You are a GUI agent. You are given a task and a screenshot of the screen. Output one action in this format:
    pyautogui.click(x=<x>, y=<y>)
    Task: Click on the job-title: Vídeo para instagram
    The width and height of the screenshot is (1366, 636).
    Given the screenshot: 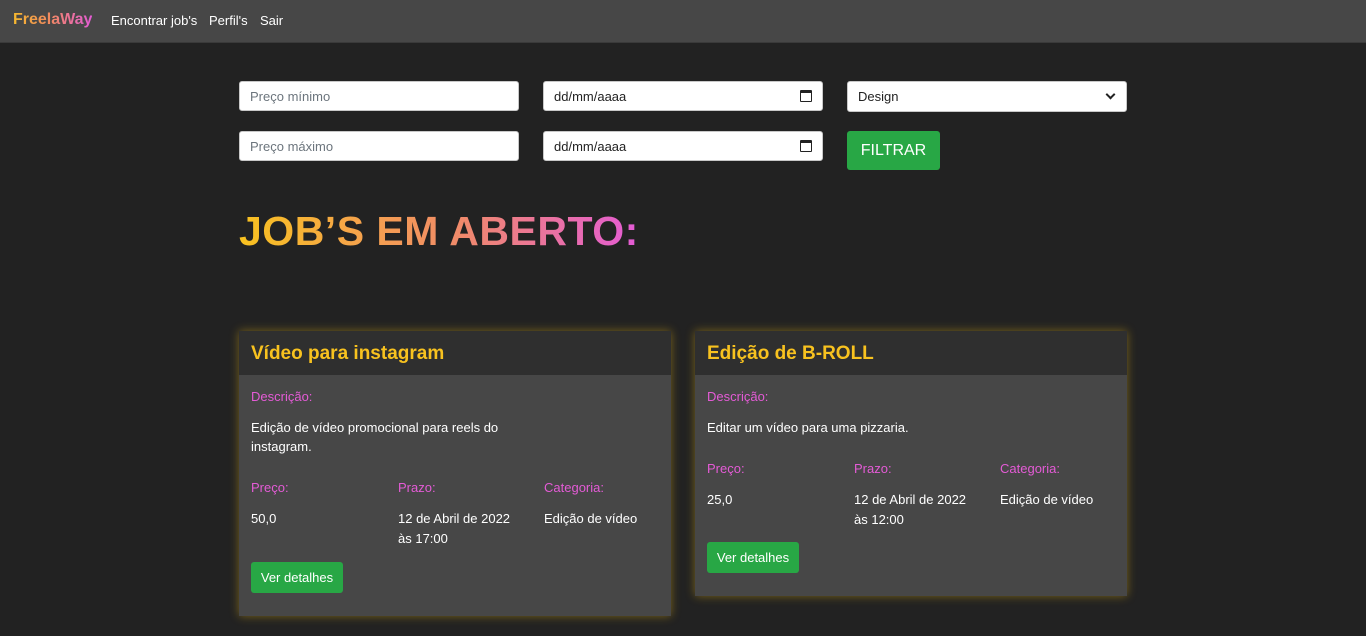 What is the action you would take?
    pyautogui.click(x=348, y=353)
    